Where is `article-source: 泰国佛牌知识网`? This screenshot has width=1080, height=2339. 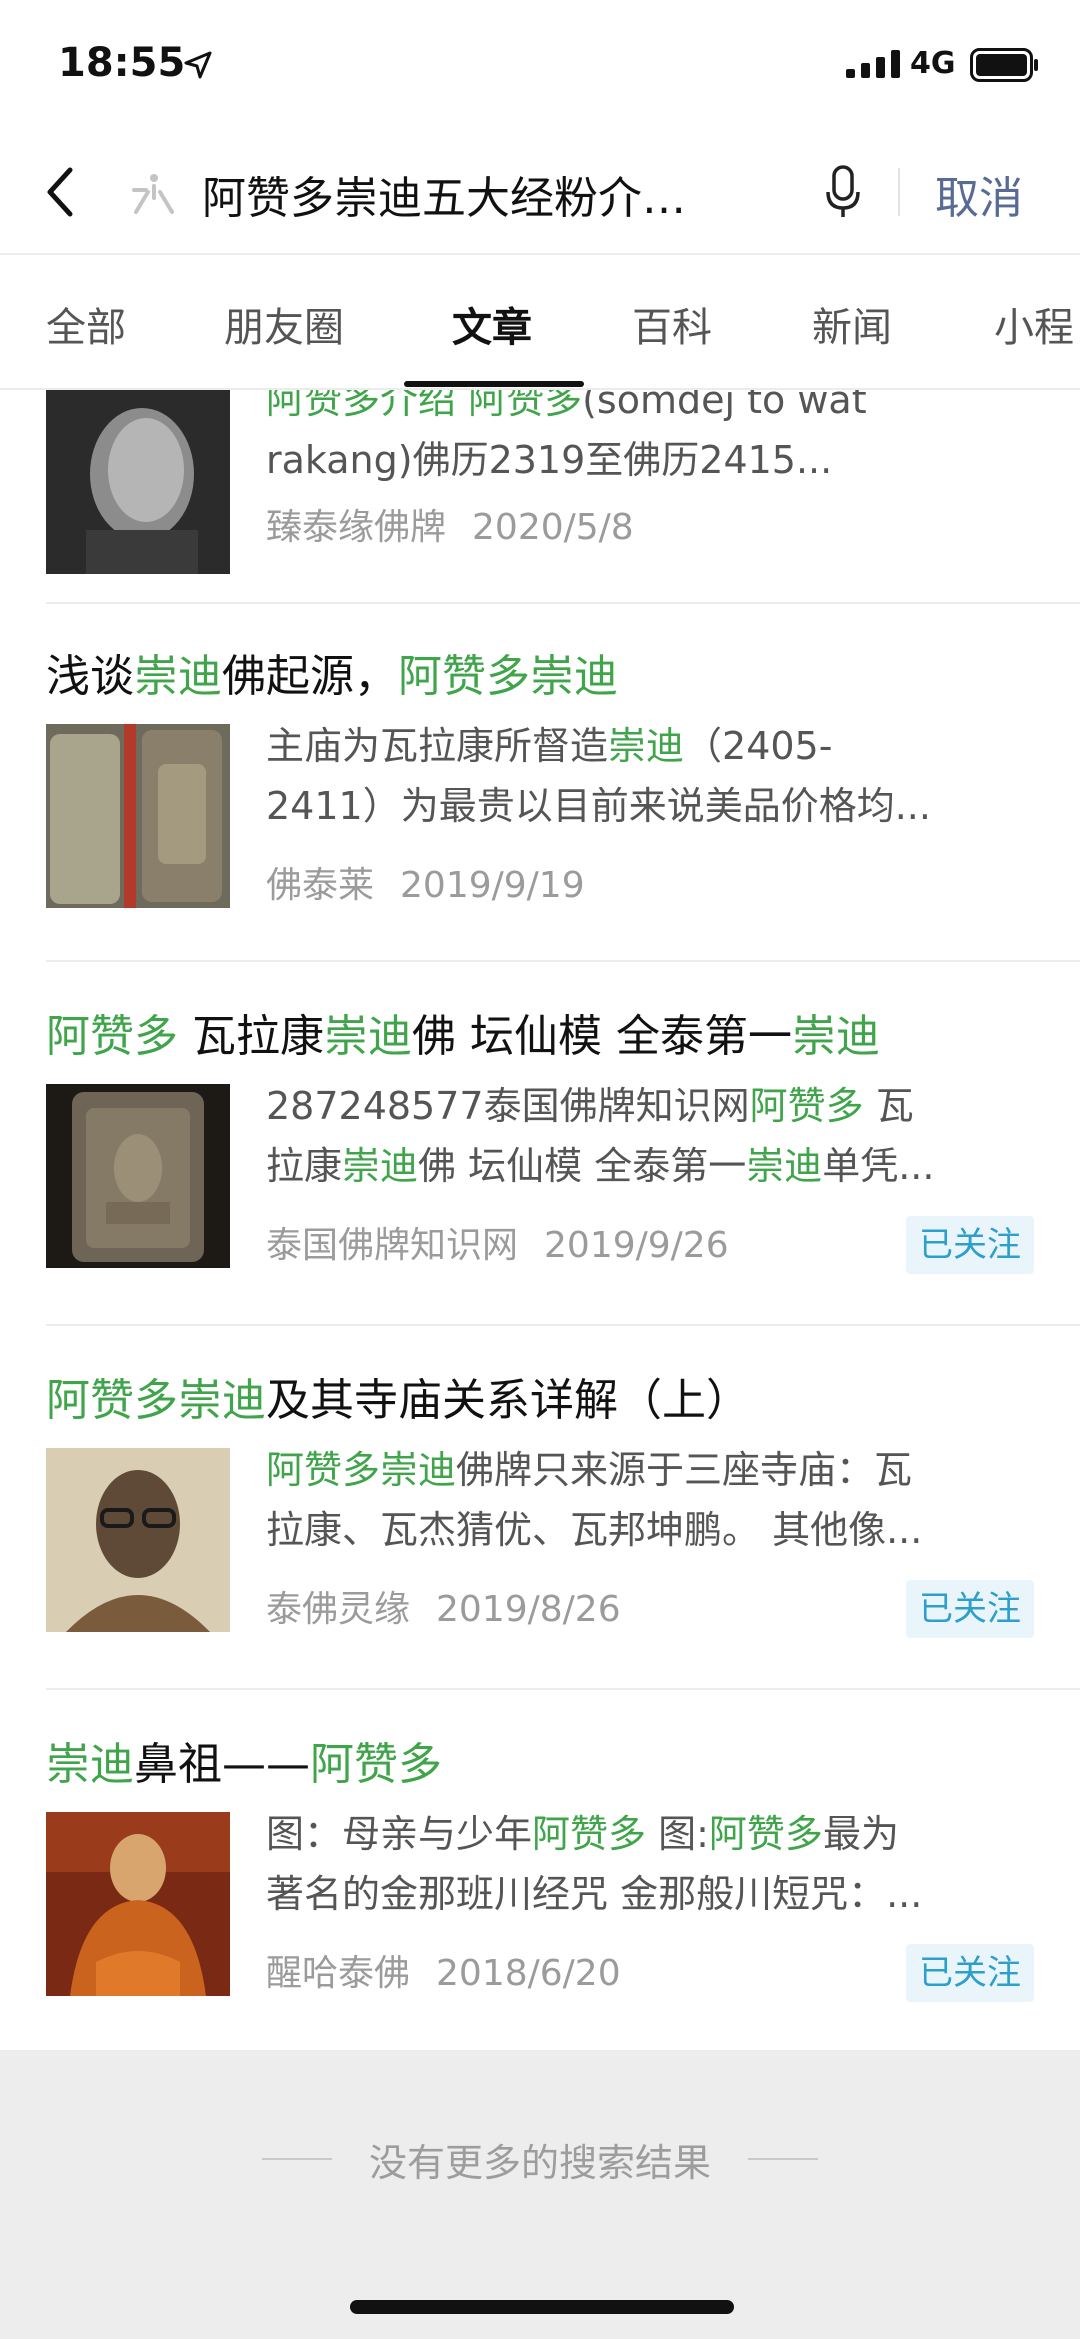 article-source: 泰国佛牌知识网 is located at coordinates (392, 1245).